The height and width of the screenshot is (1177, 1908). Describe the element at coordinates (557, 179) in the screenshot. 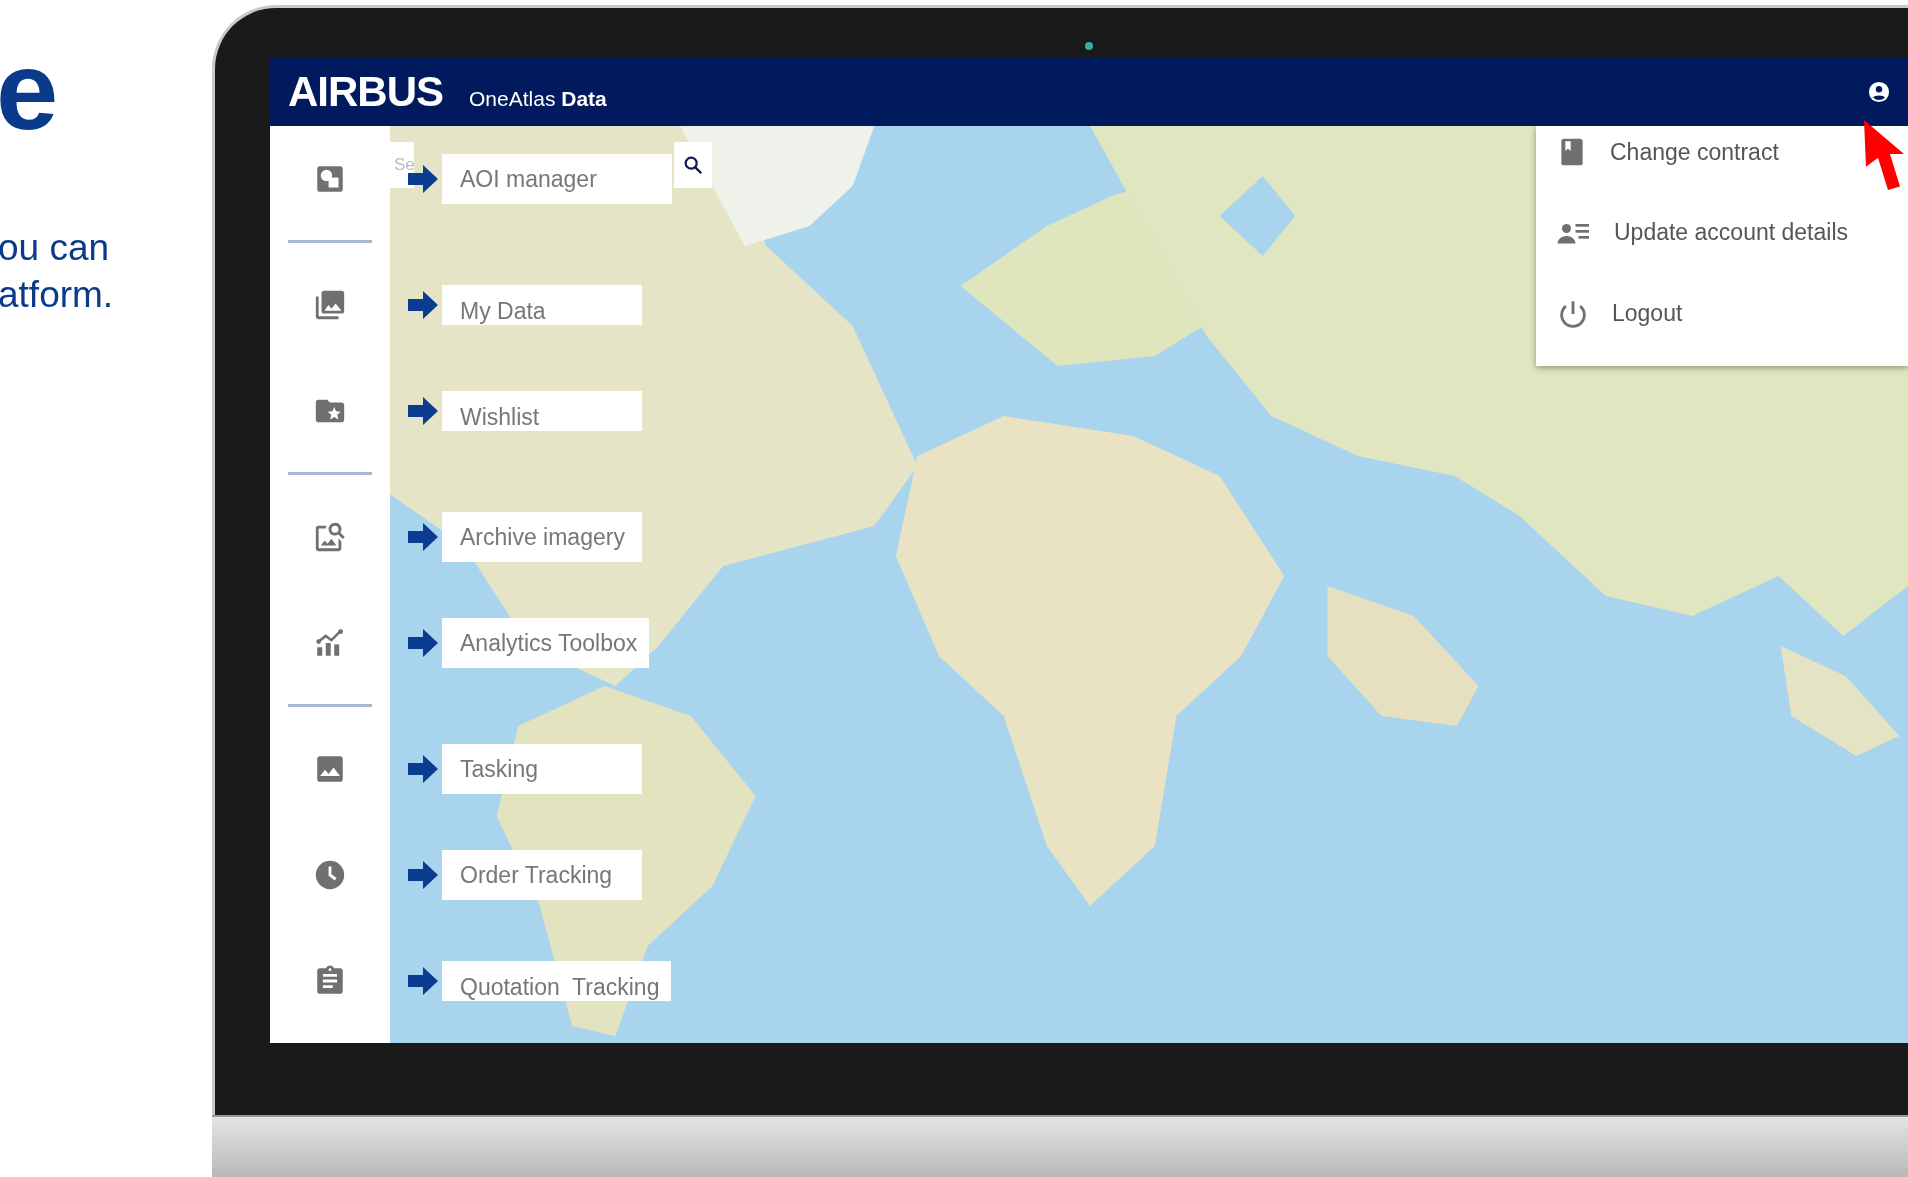

I see `callout-label: AOI manager` at that location.